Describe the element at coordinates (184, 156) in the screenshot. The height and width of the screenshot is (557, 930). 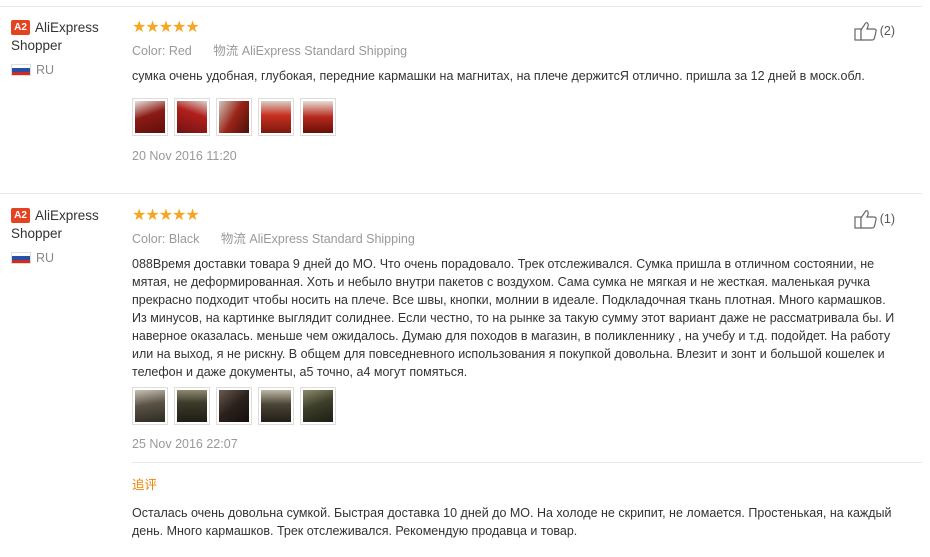
I see `review-date: 20 Nov 2016 11:20` at that location.